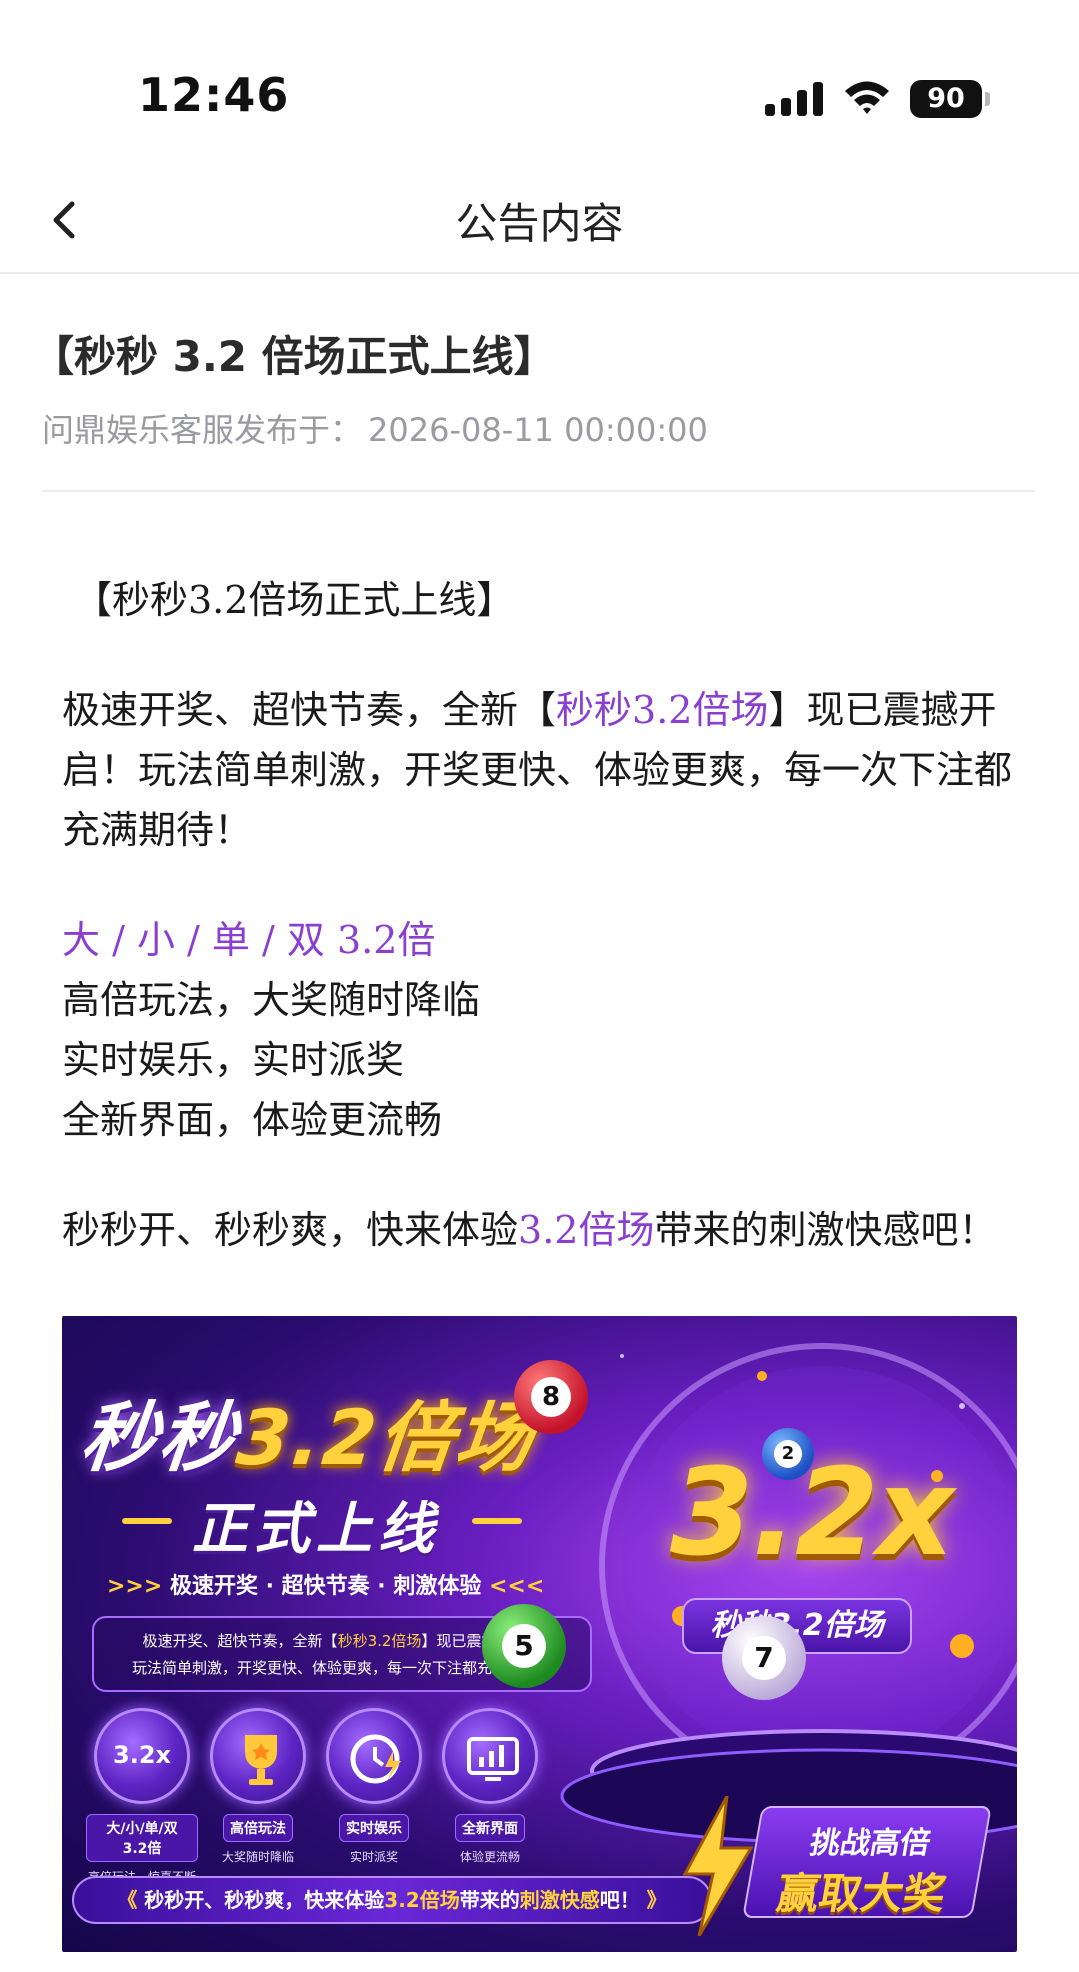 The image size is (1079, 1972). What do you see at coordinates (379, 1641) in the screenshot?
I see `desc-highlight: 秒秒3.2倍场` at bounding box center [379, 1641].